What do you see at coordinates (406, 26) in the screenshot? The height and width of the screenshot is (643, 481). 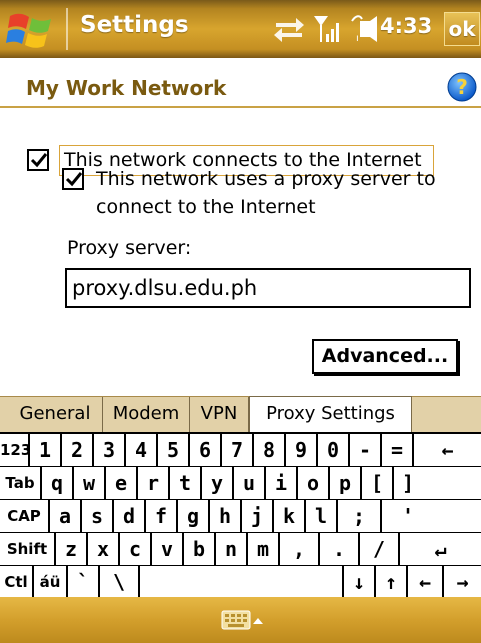 I see `clock: 4:33` at bounding box center [406, 26].